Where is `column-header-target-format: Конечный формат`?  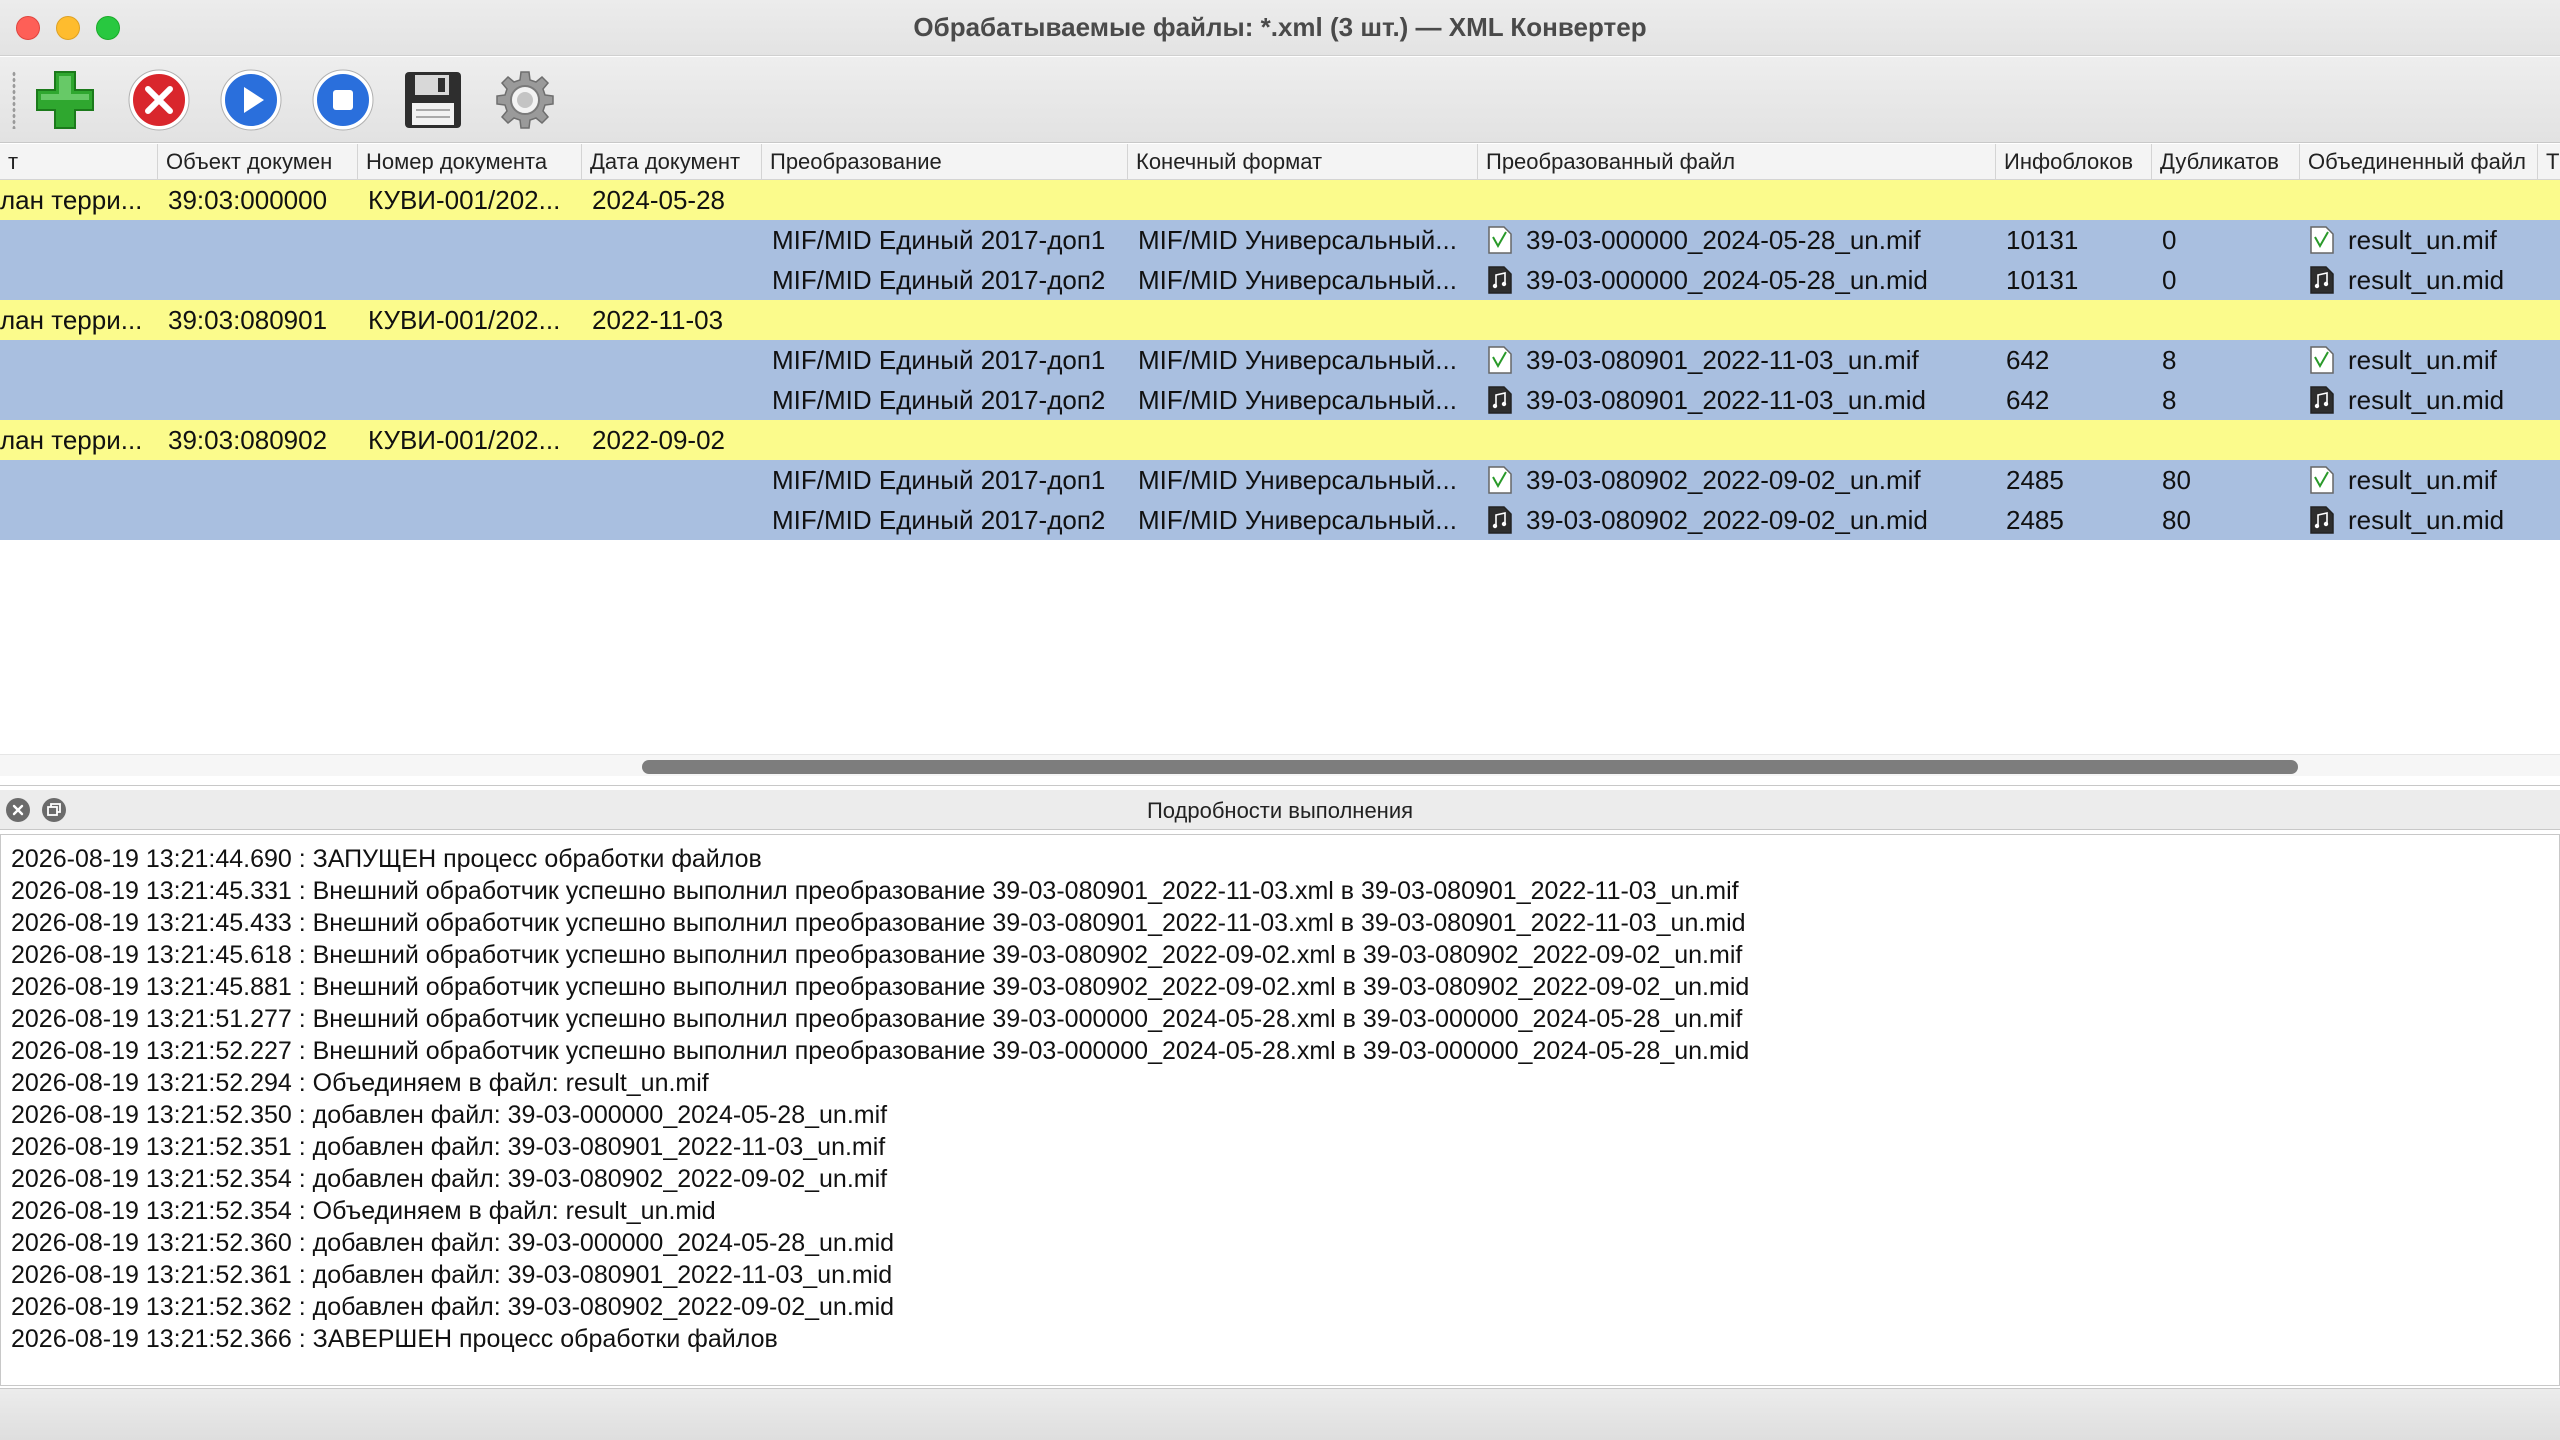 column-header-target-format: Конечный формат is located at coordinates (1303, 162).